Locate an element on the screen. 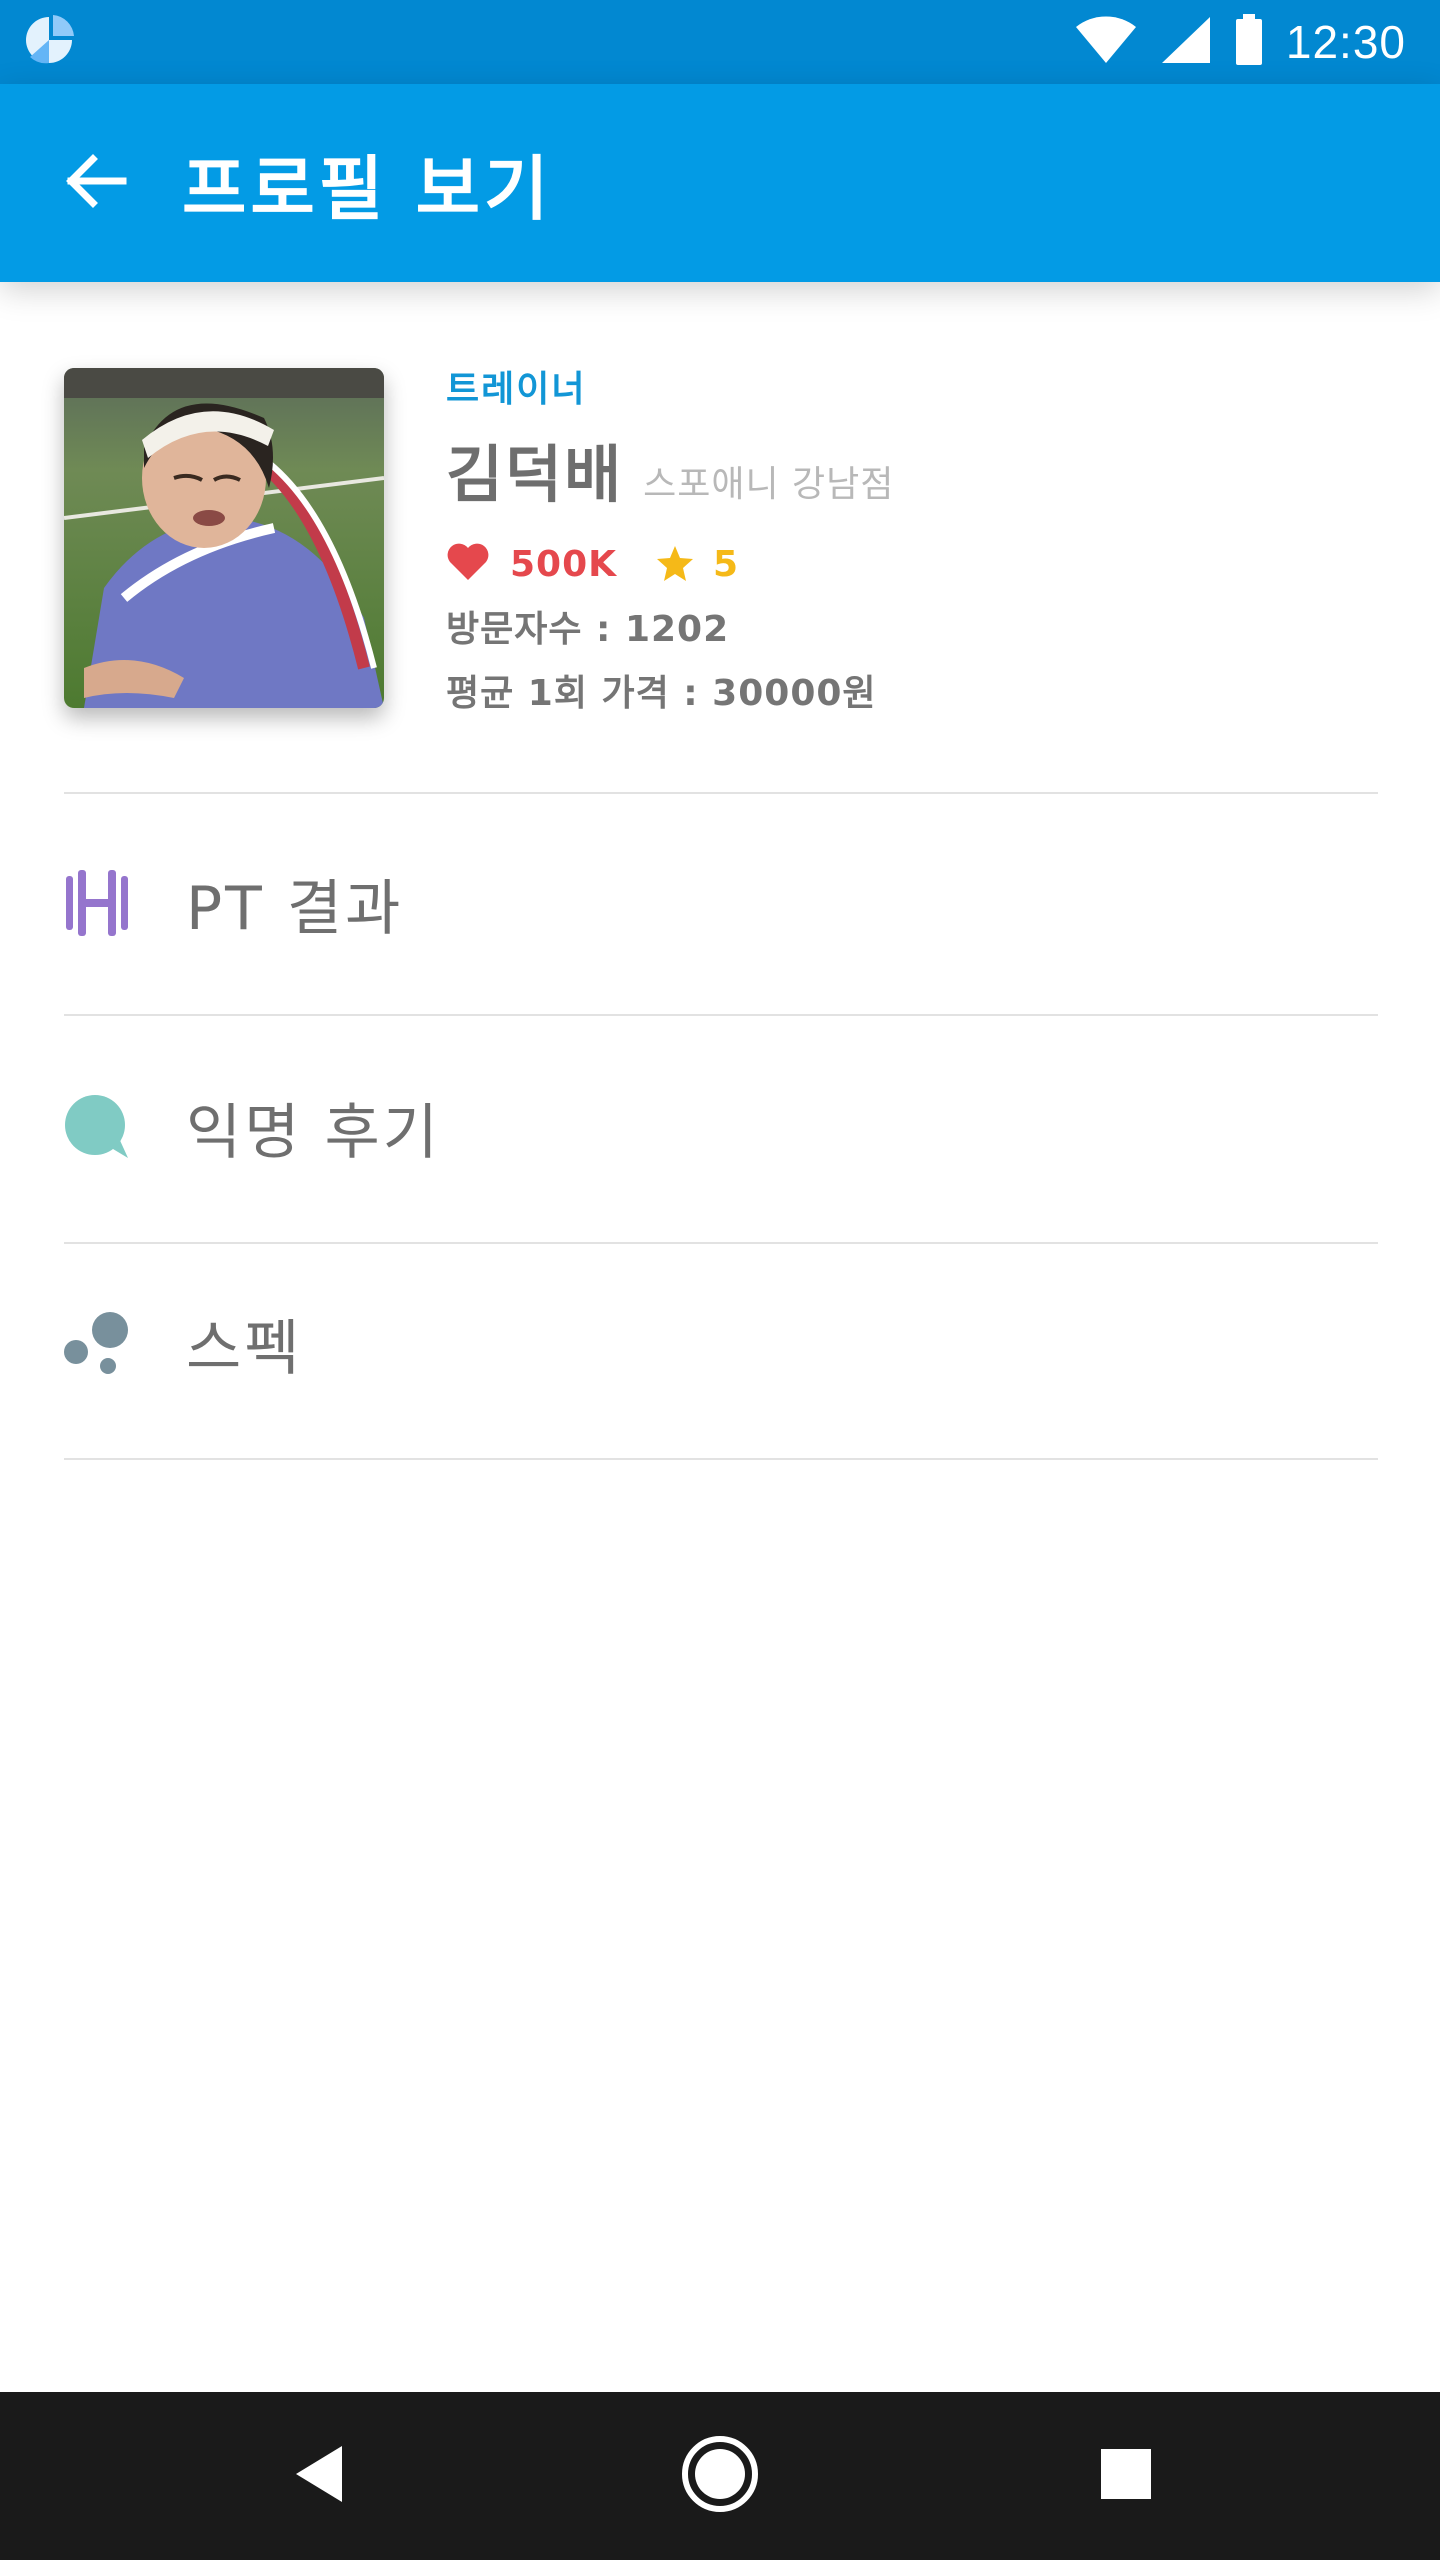  nav-recents-button is located at coordinates (1126, 2476).